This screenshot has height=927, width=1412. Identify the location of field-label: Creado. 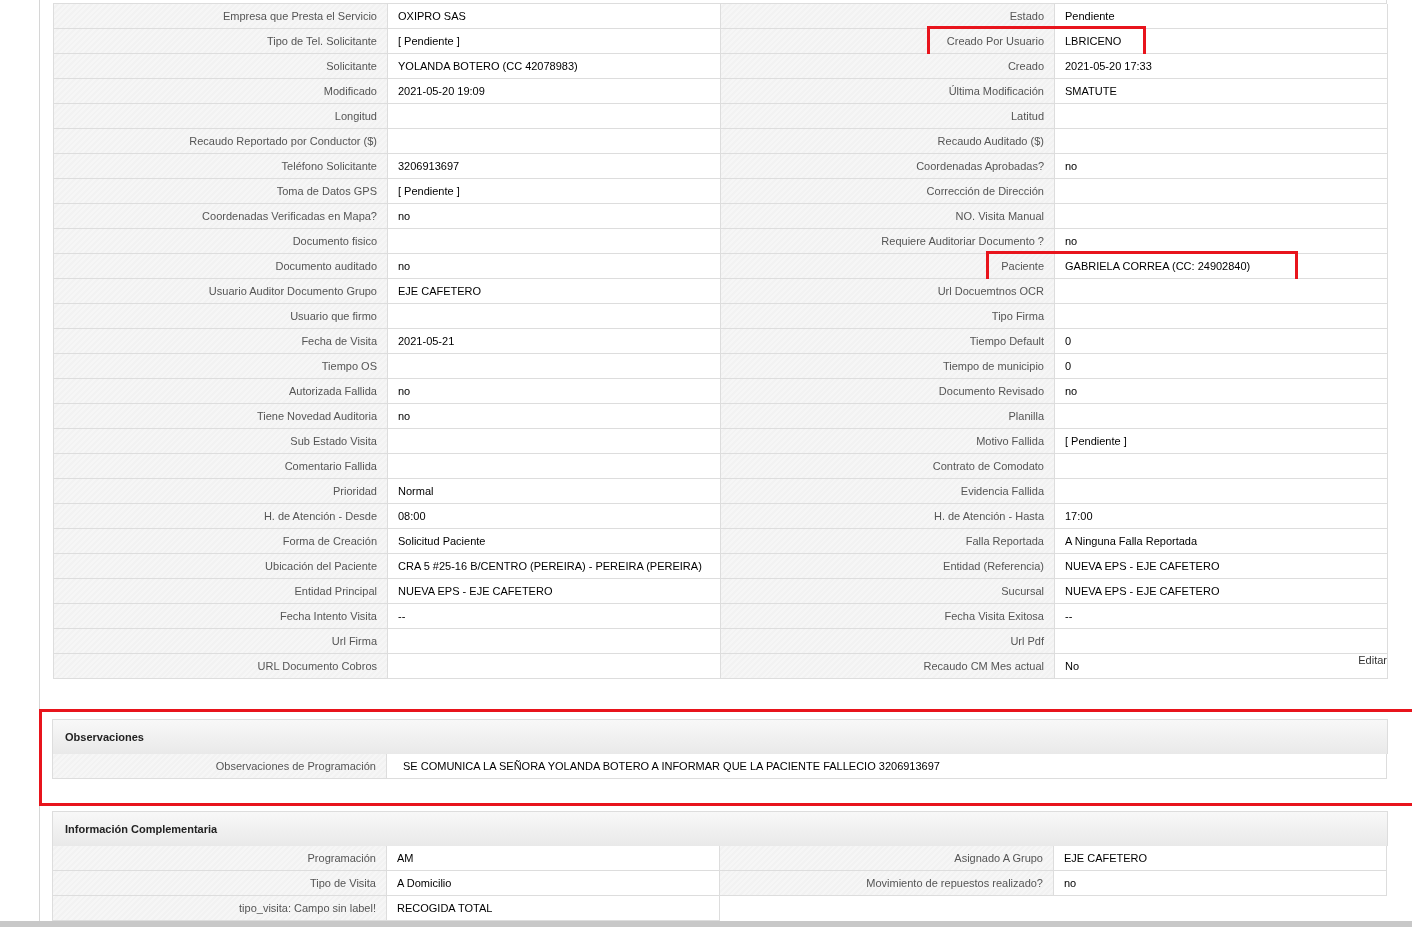
(888, 66).